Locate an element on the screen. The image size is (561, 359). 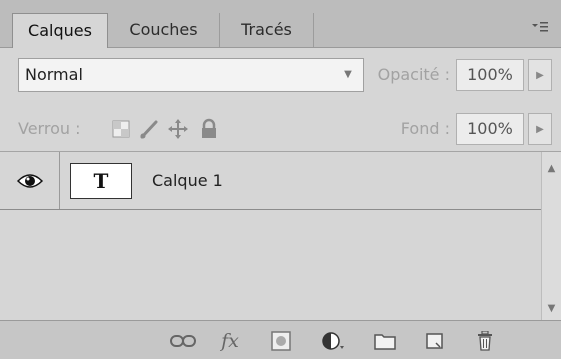
layer-thumbnail: T is located at coordinates (101, 181).